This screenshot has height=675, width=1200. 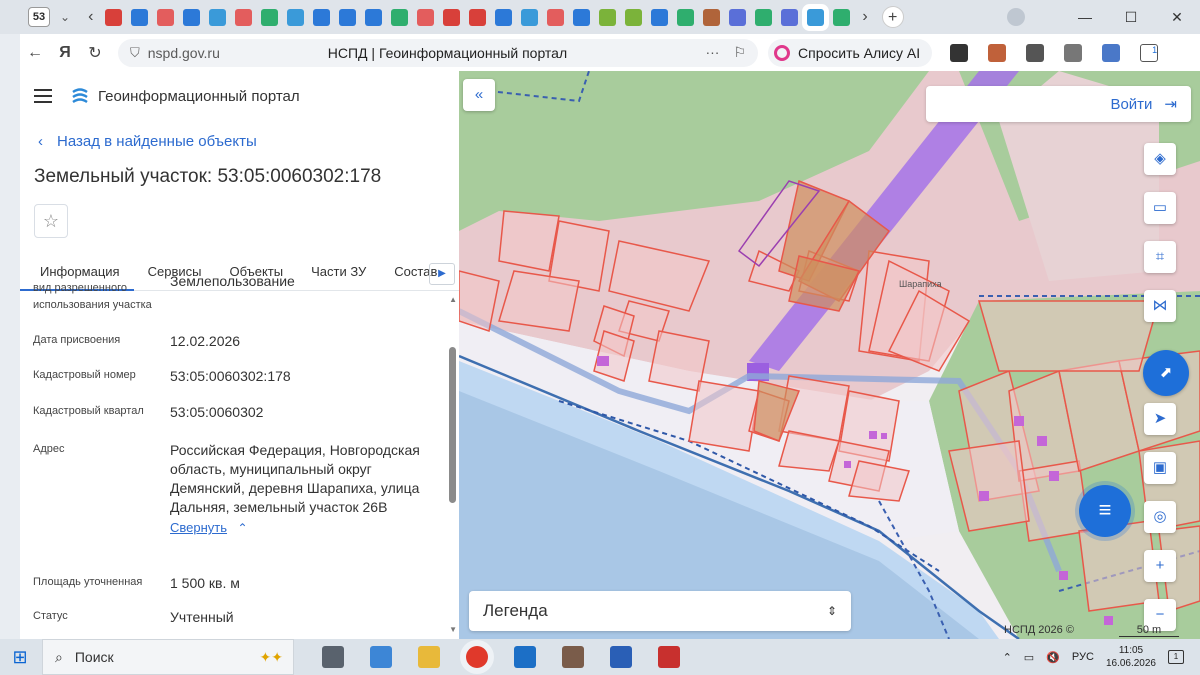 I want to click on notifications-icon: 1, so click(x=1176, y=657).